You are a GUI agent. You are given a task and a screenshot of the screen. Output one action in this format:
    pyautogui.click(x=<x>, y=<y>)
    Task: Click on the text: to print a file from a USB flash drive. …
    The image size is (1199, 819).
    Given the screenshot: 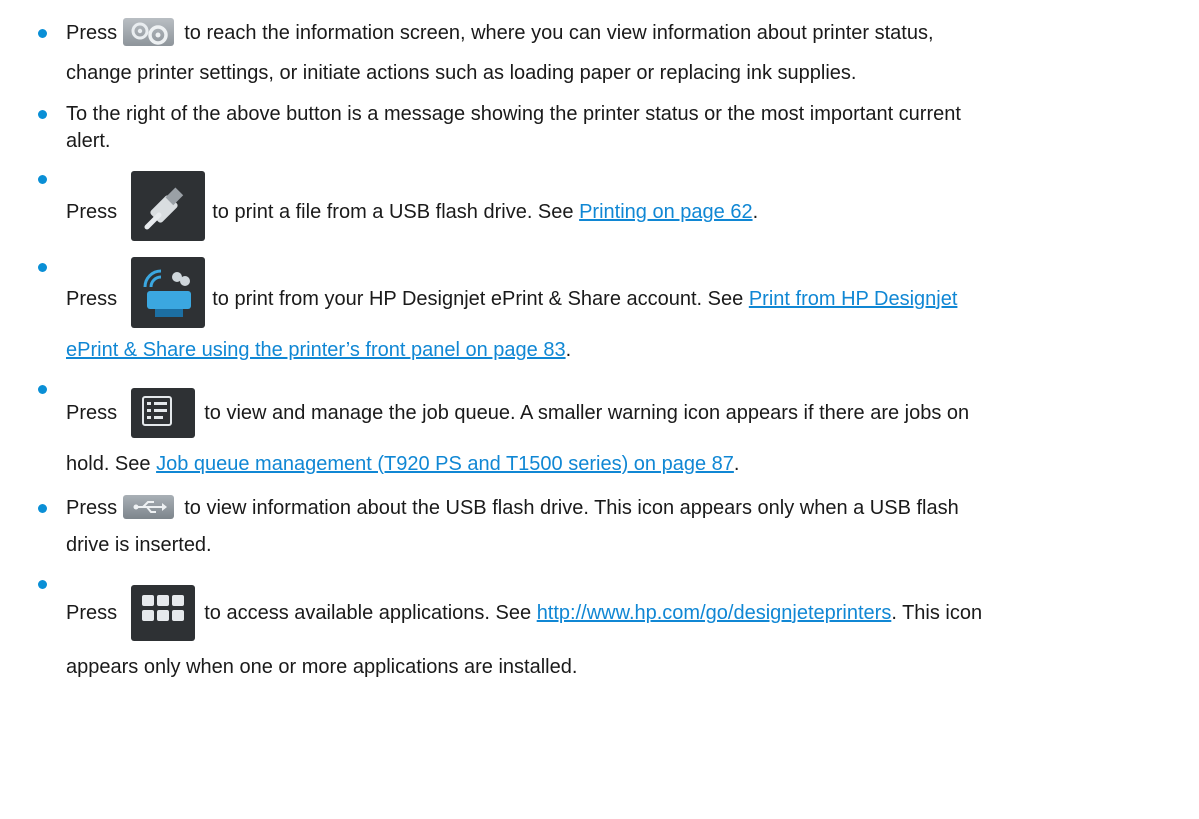 What is the action you would take?
    pyautogui.click(x=393, y=212)
    